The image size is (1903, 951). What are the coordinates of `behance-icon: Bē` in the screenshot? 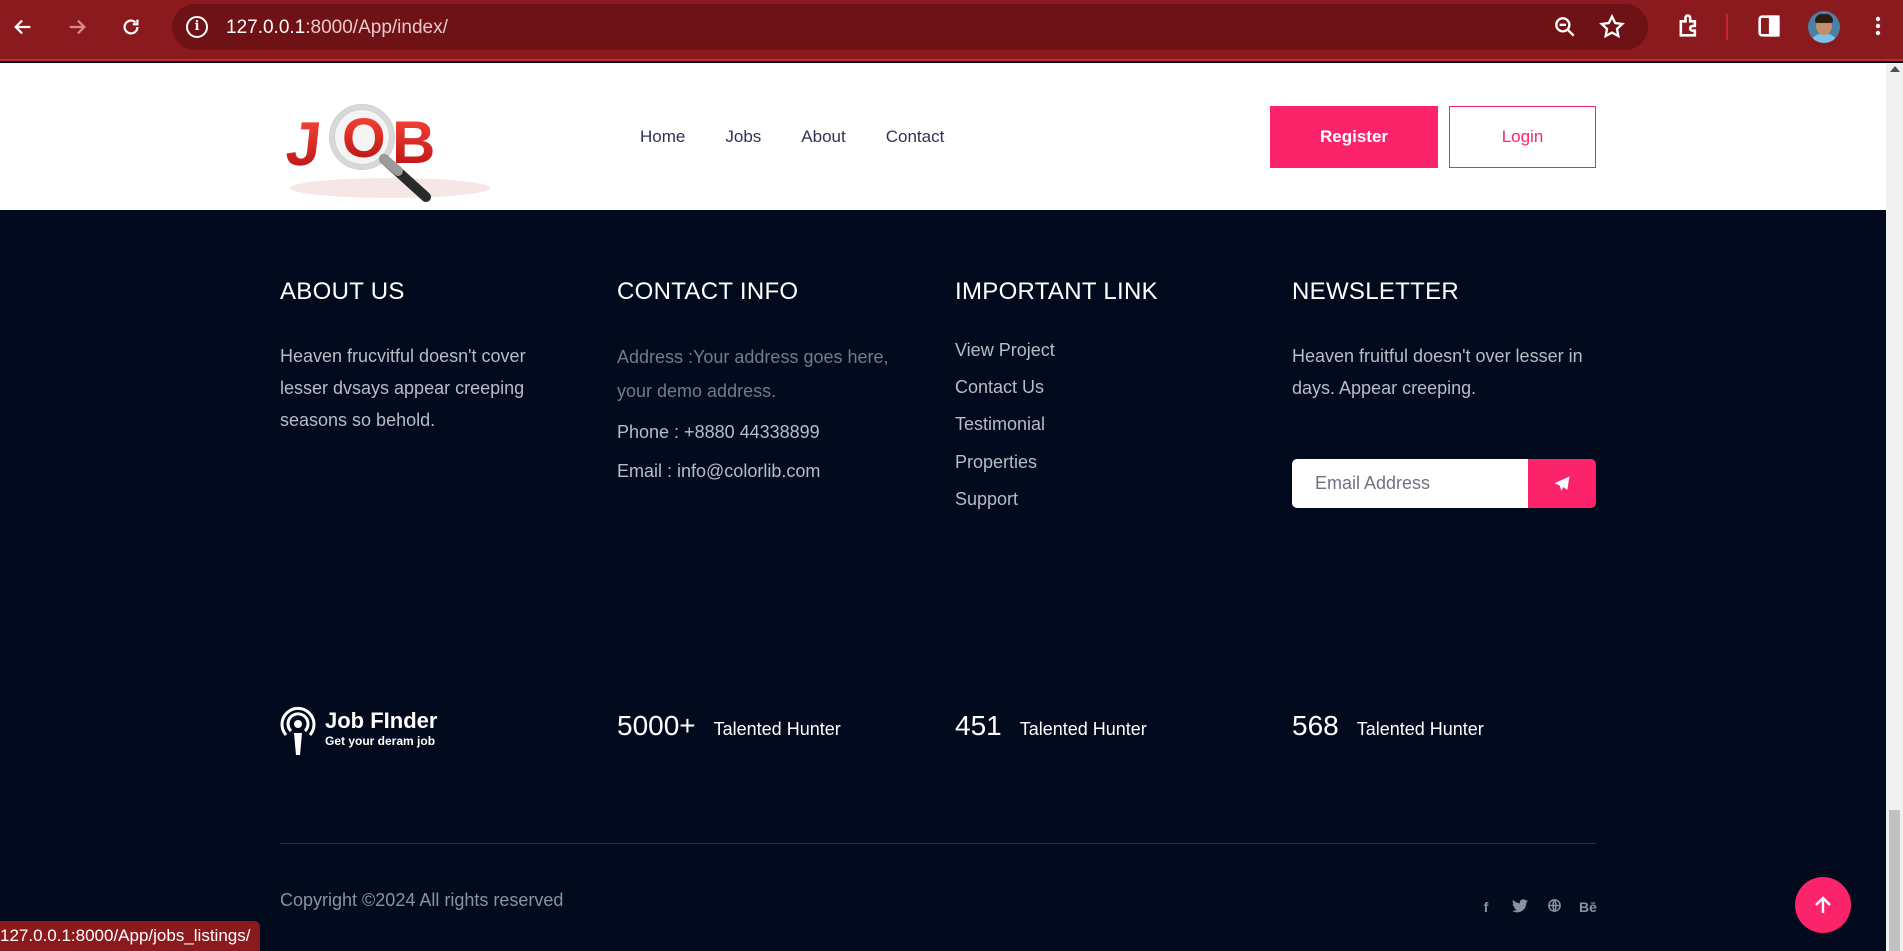 It's located at (1588, 907).